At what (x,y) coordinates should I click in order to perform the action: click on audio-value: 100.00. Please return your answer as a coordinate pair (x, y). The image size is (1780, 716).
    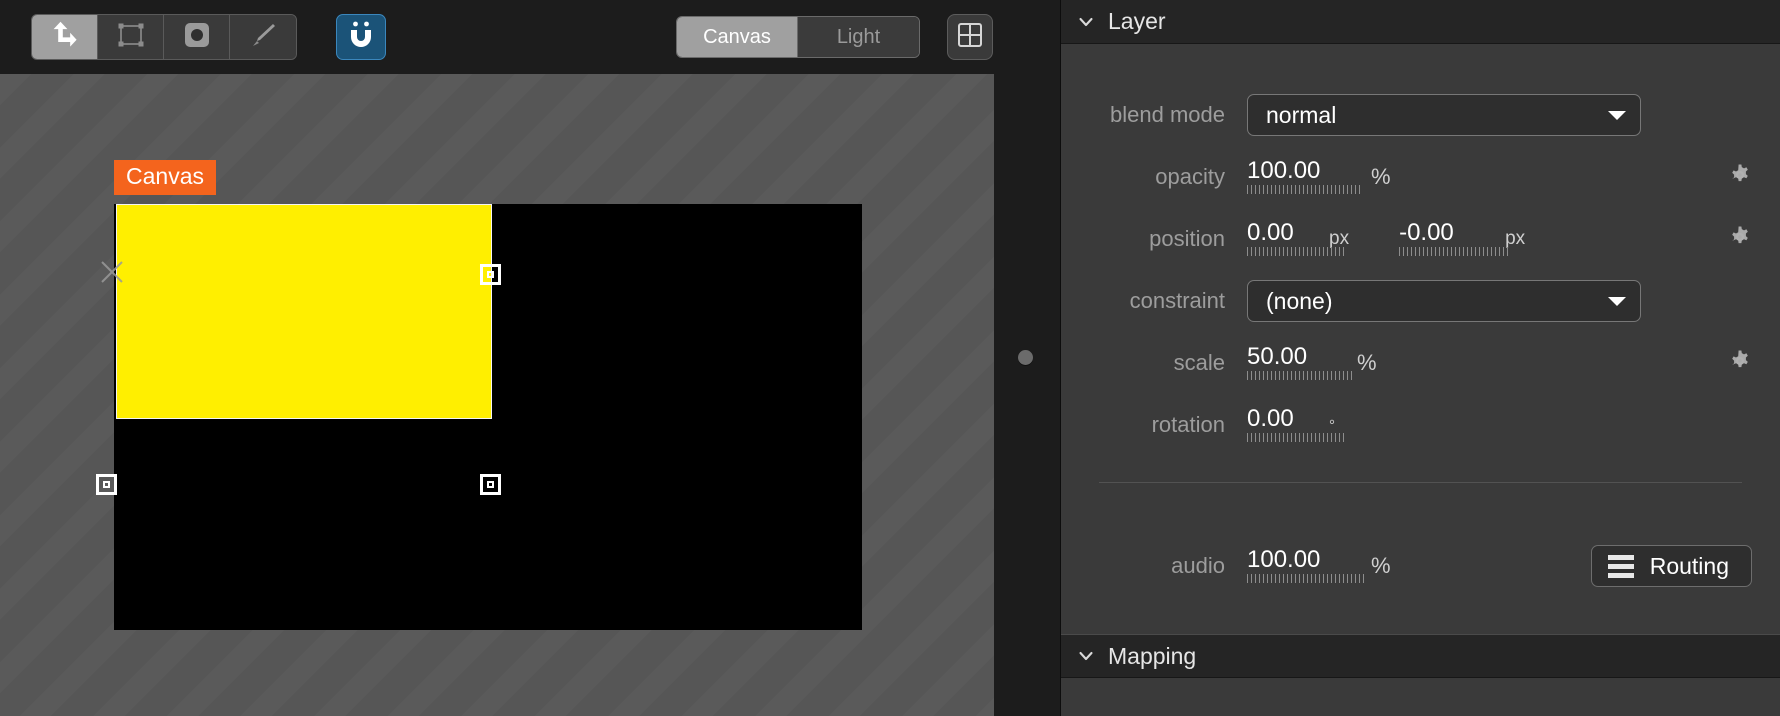
    Looking at the image, I should click on (1284, 559).